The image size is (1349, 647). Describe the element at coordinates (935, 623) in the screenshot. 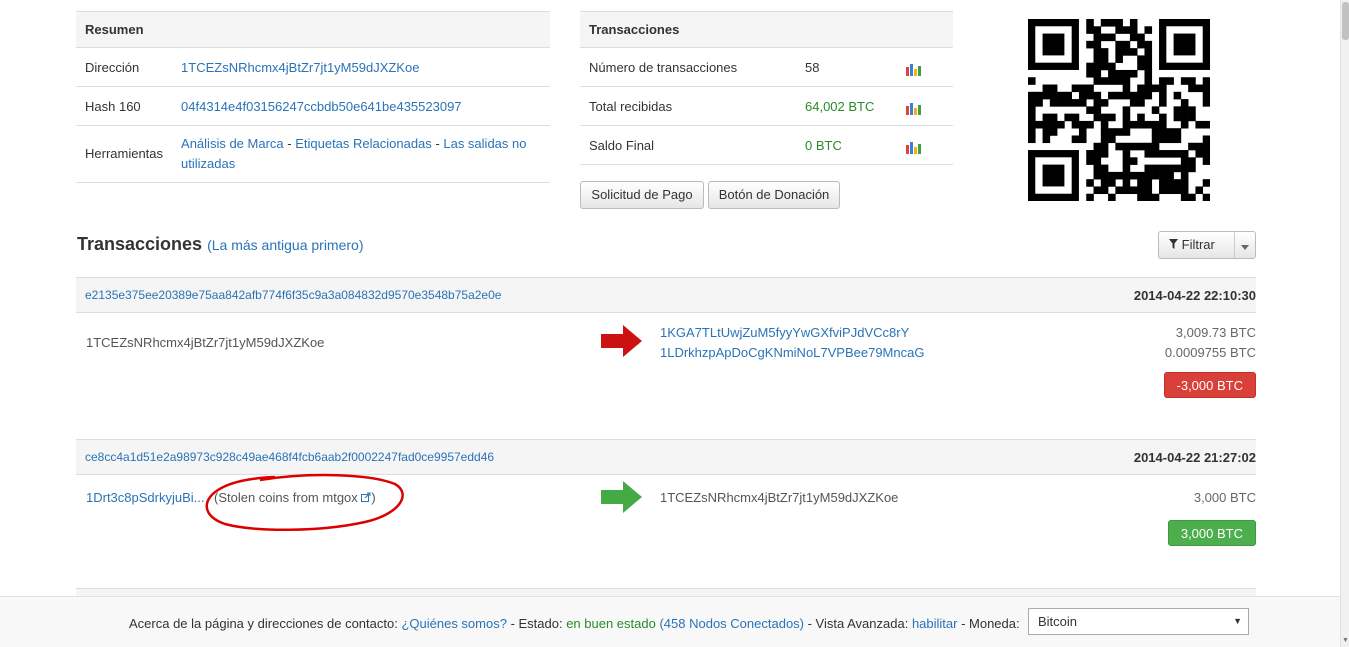

I see `enable-advanced-link: habilitar` at that location.